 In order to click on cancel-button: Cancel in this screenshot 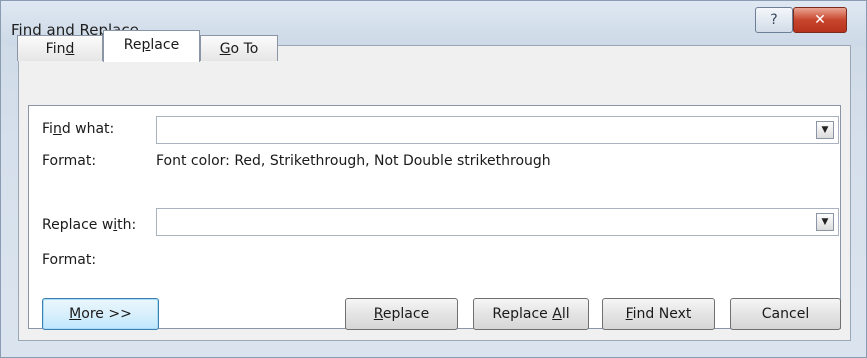, I will do `click(785, 314)`.